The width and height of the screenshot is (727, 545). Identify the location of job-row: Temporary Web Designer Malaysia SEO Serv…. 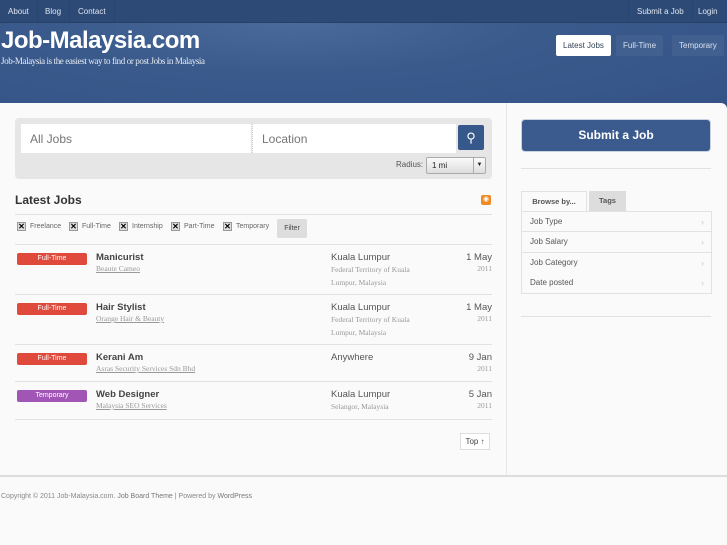
(253, 401).